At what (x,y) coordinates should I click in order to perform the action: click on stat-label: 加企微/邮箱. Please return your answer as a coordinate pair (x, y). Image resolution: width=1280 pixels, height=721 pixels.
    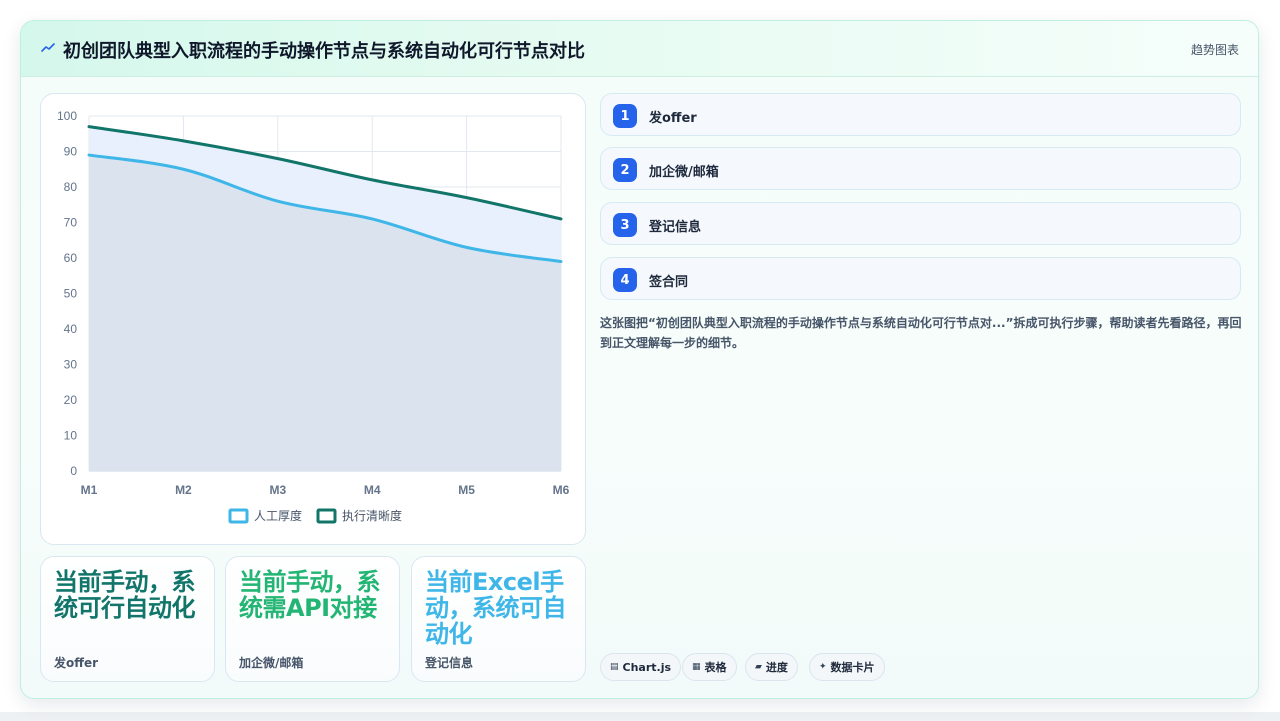
    Looking at the image, I should click on (271, 663).